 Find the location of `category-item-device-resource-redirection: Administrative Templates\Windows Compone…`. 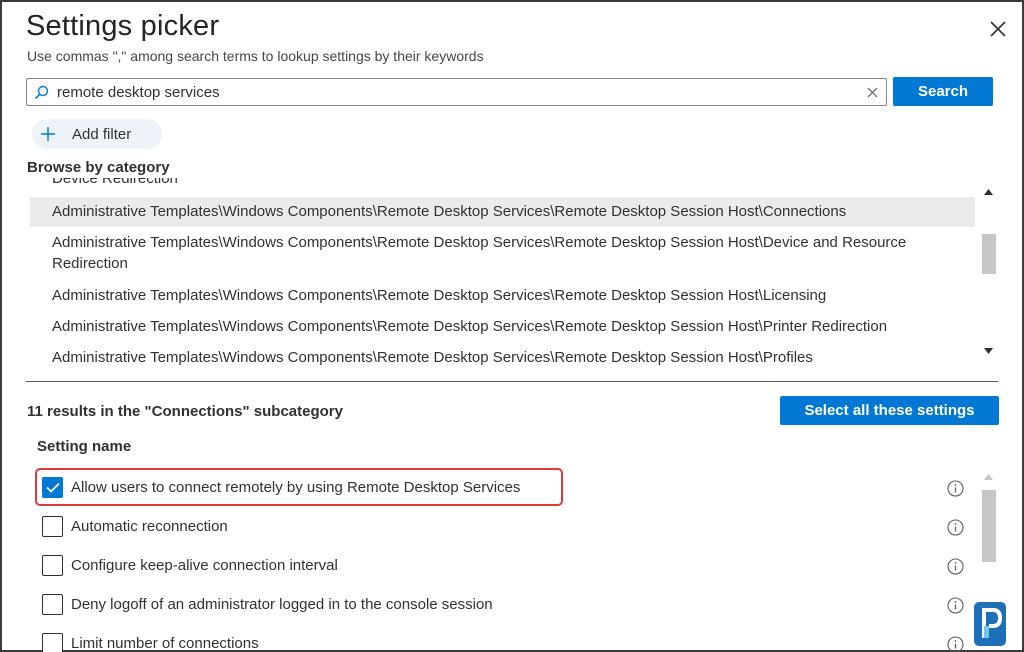

category-item-device-resource-redirection: Administrative Templates\Windows Compone… is located at coordinates (502, 254).